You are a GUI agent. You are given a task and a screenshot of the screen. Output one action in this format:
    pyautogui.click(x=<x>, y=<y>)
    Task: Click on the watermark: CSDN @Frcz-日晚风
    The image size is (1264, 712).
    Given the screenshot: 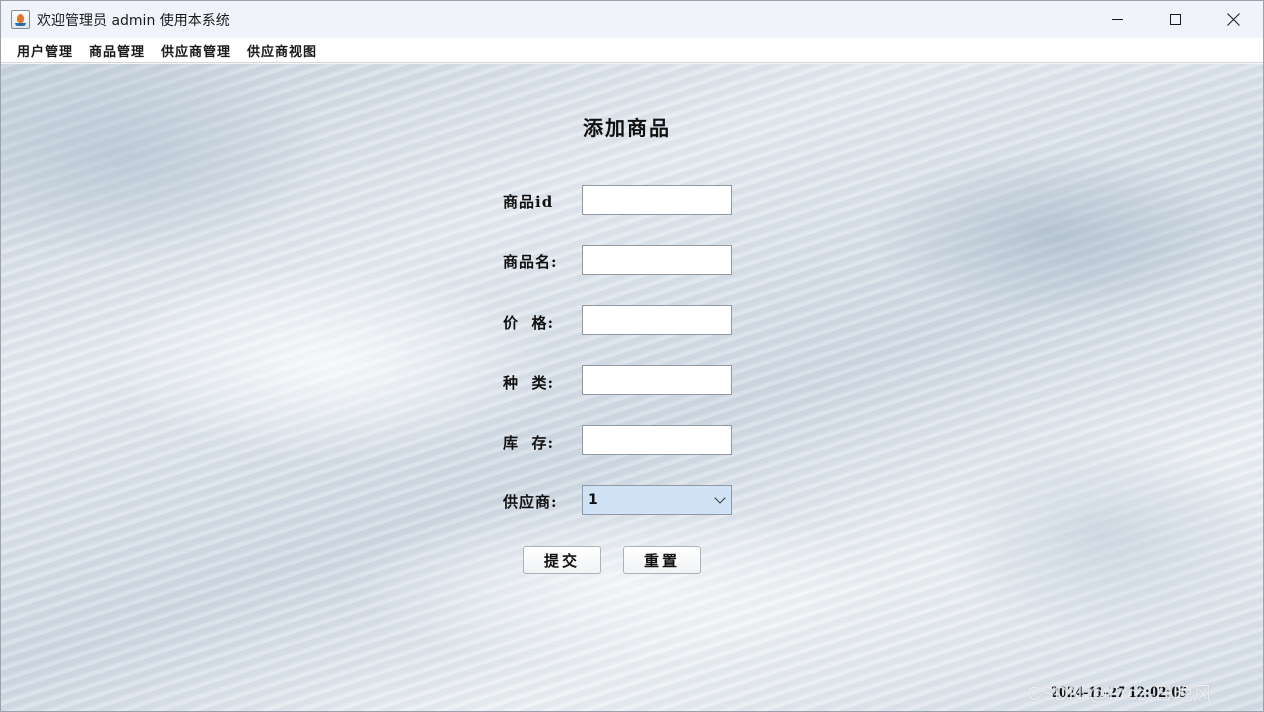 What is the action you would take?
    pyautogui.click(x=1120, y=694)
    